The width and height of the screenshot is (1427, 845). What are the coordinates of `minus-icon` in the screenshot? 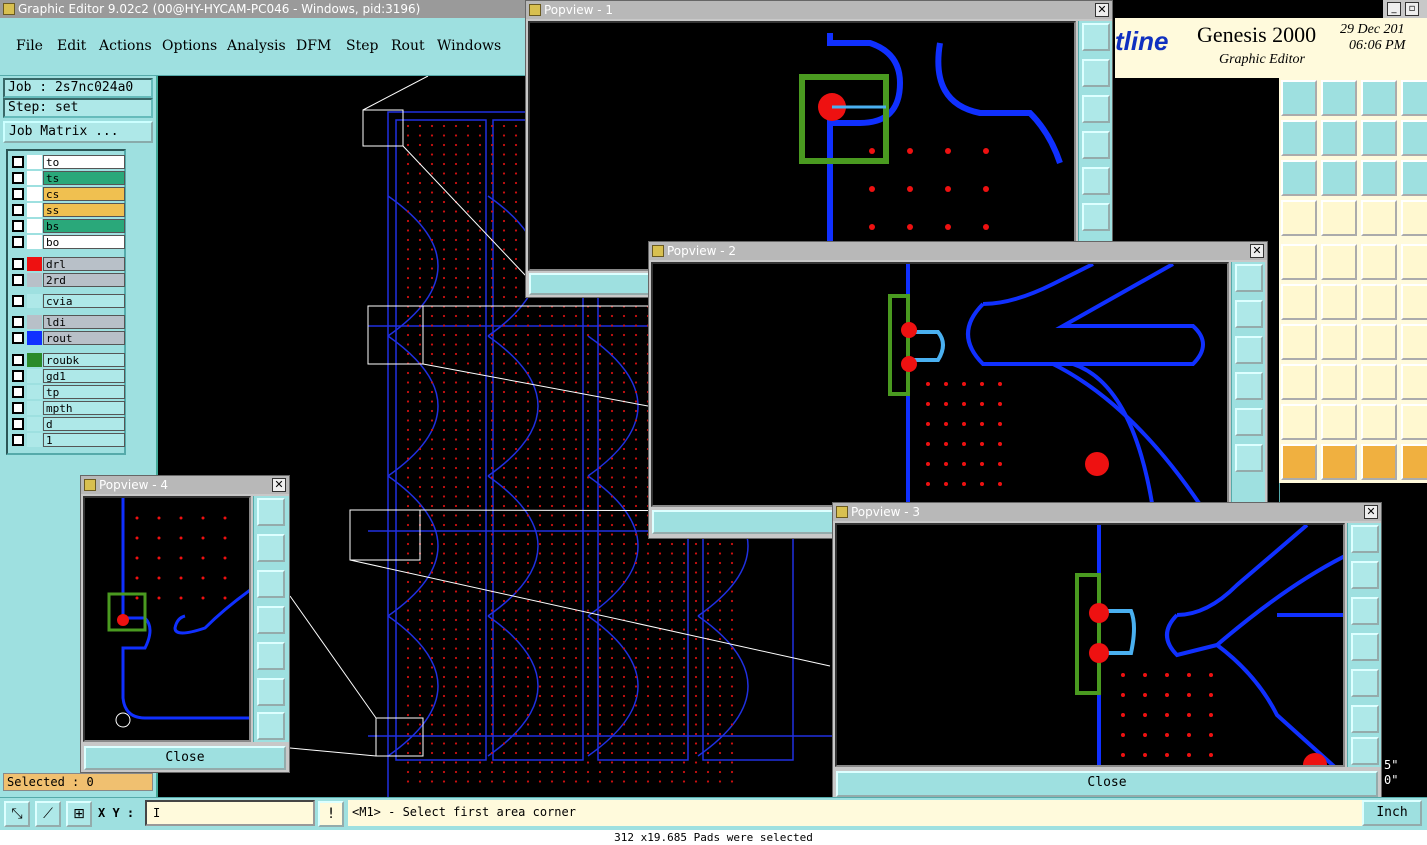 It's located at (1339, 382).